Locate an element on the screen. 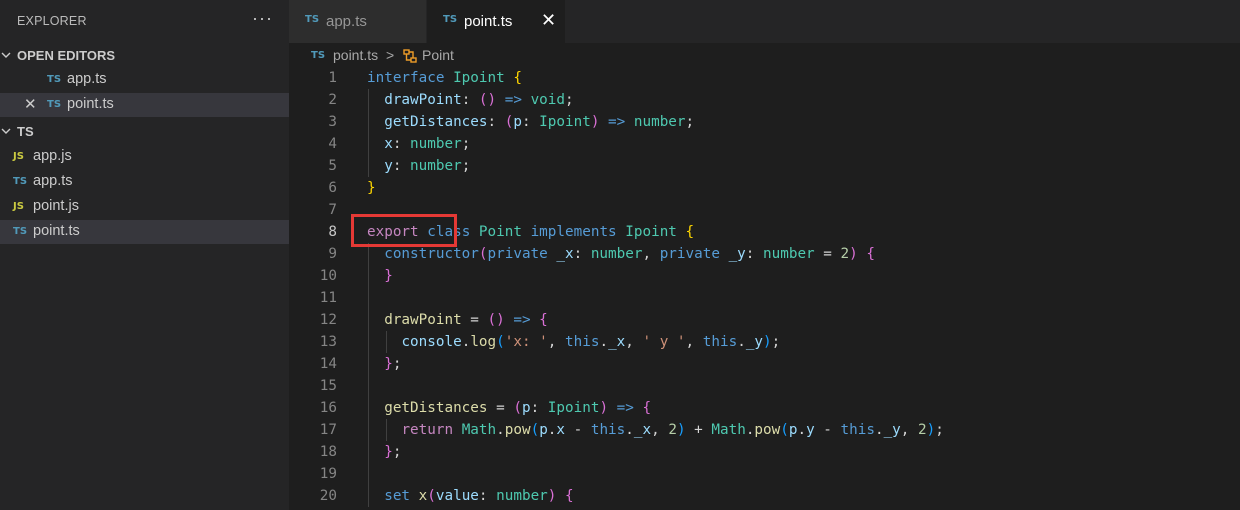  annotation-highlight-box is located at coordinates (404, 230).